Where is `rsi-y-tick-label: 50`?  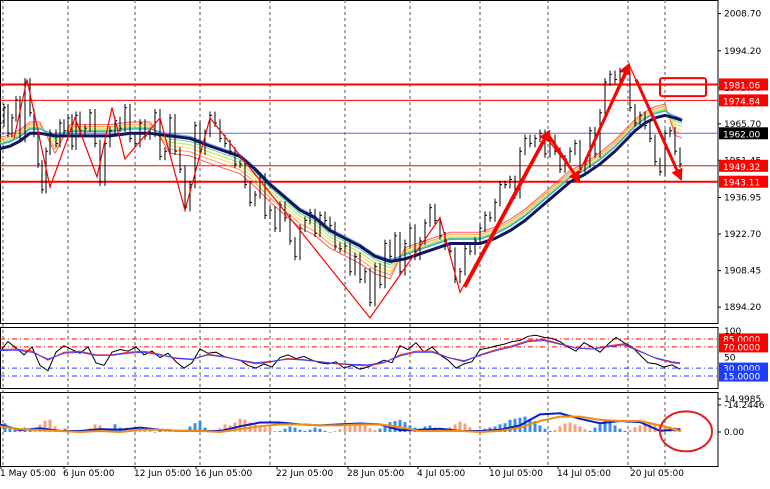 rsi-y-tick-label: 50 is located at coordinates (730, 359).